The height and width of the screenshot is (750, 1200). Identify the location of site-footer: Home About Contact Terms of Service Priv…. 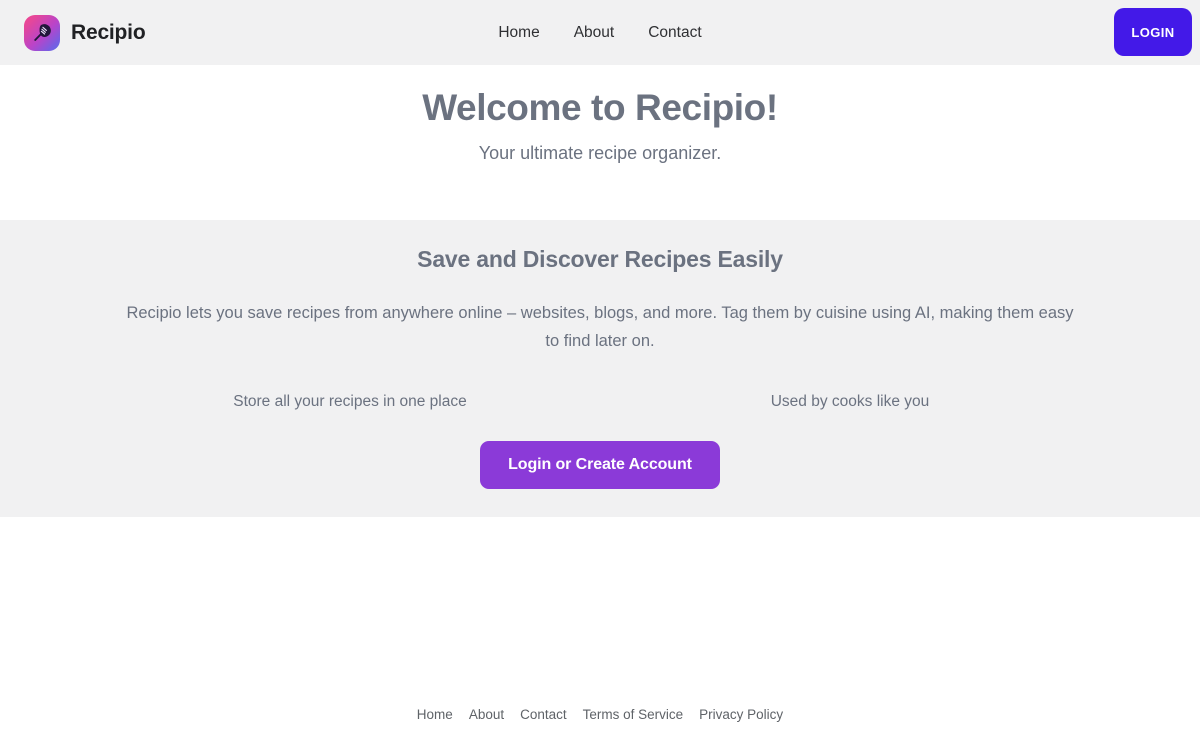
(600, 726).